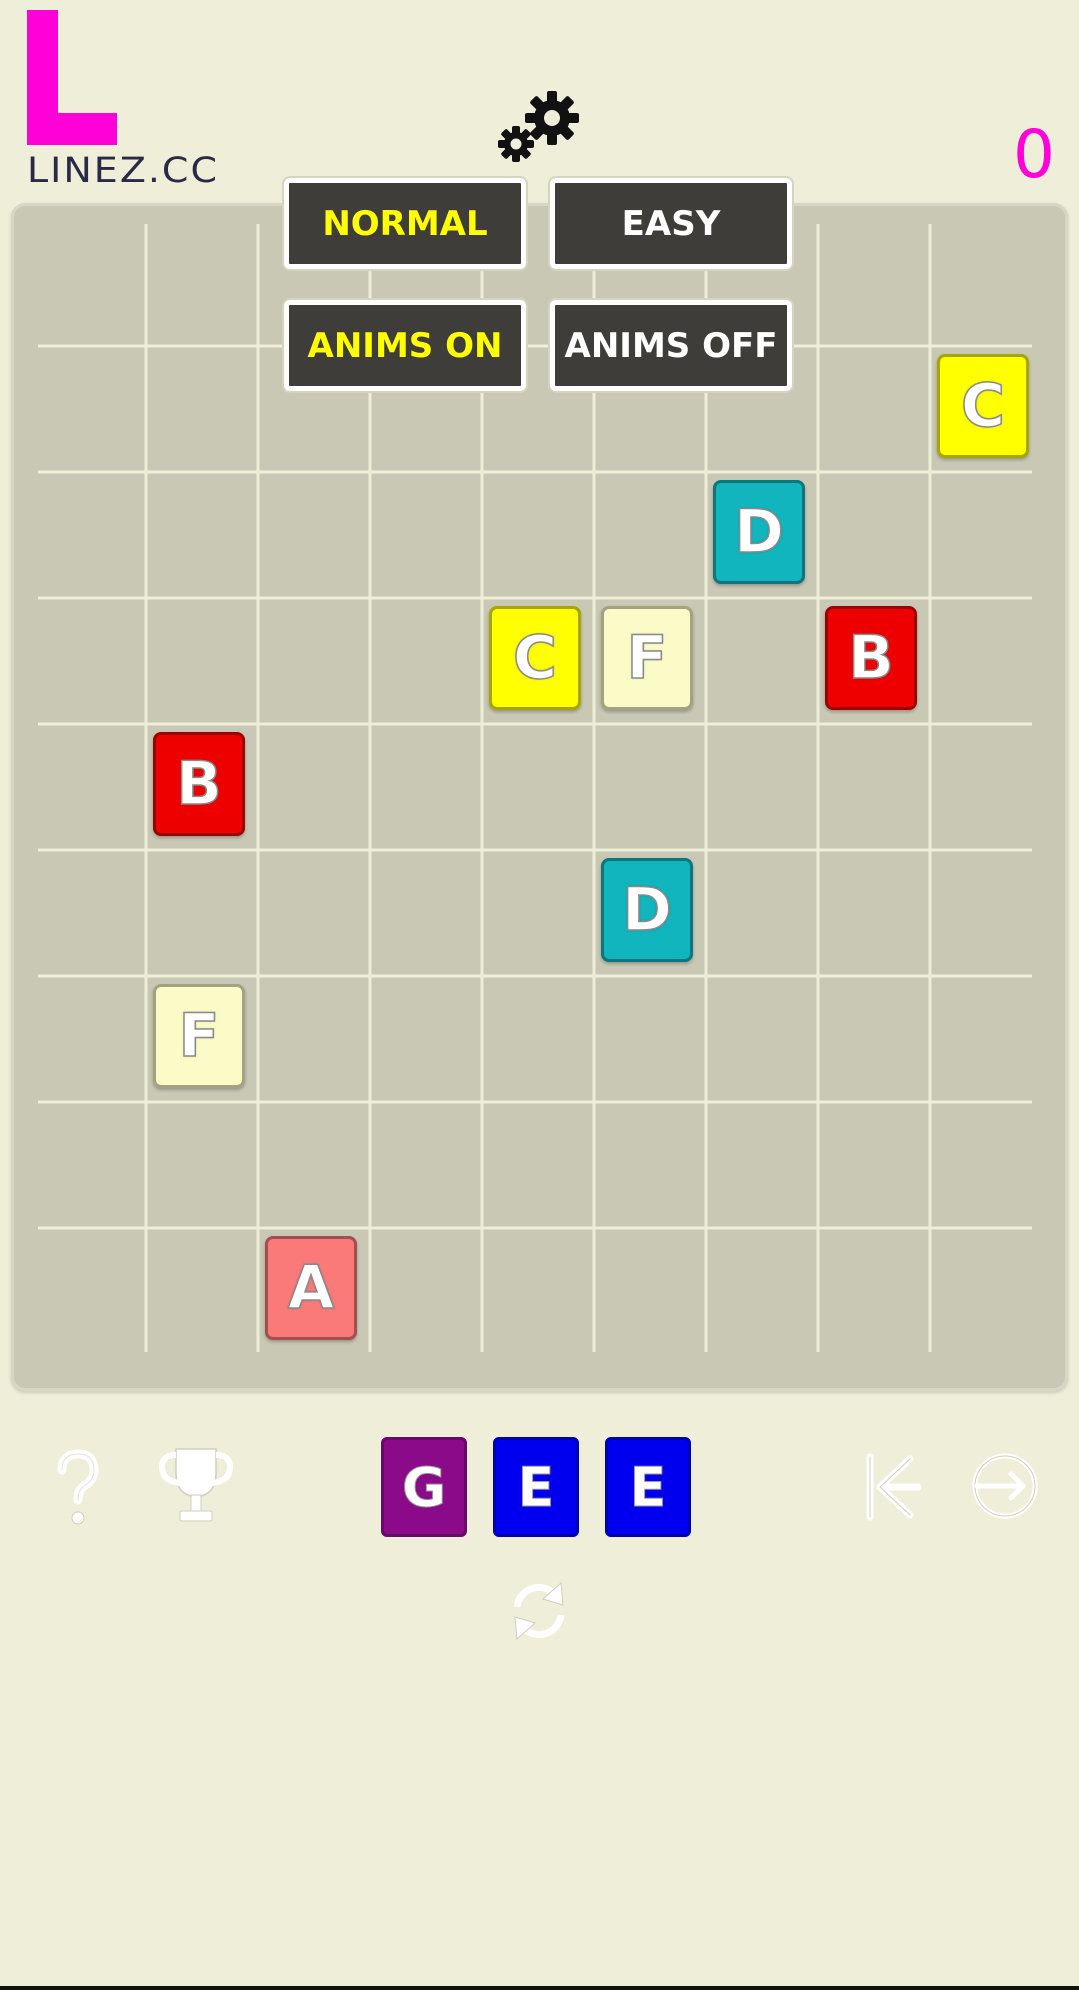 The image size is (1079, 1990). What do you see at coordinates (1005, 1486) in the screenshot?
I see `exit-icon` at bounding box center [1005, 1486].